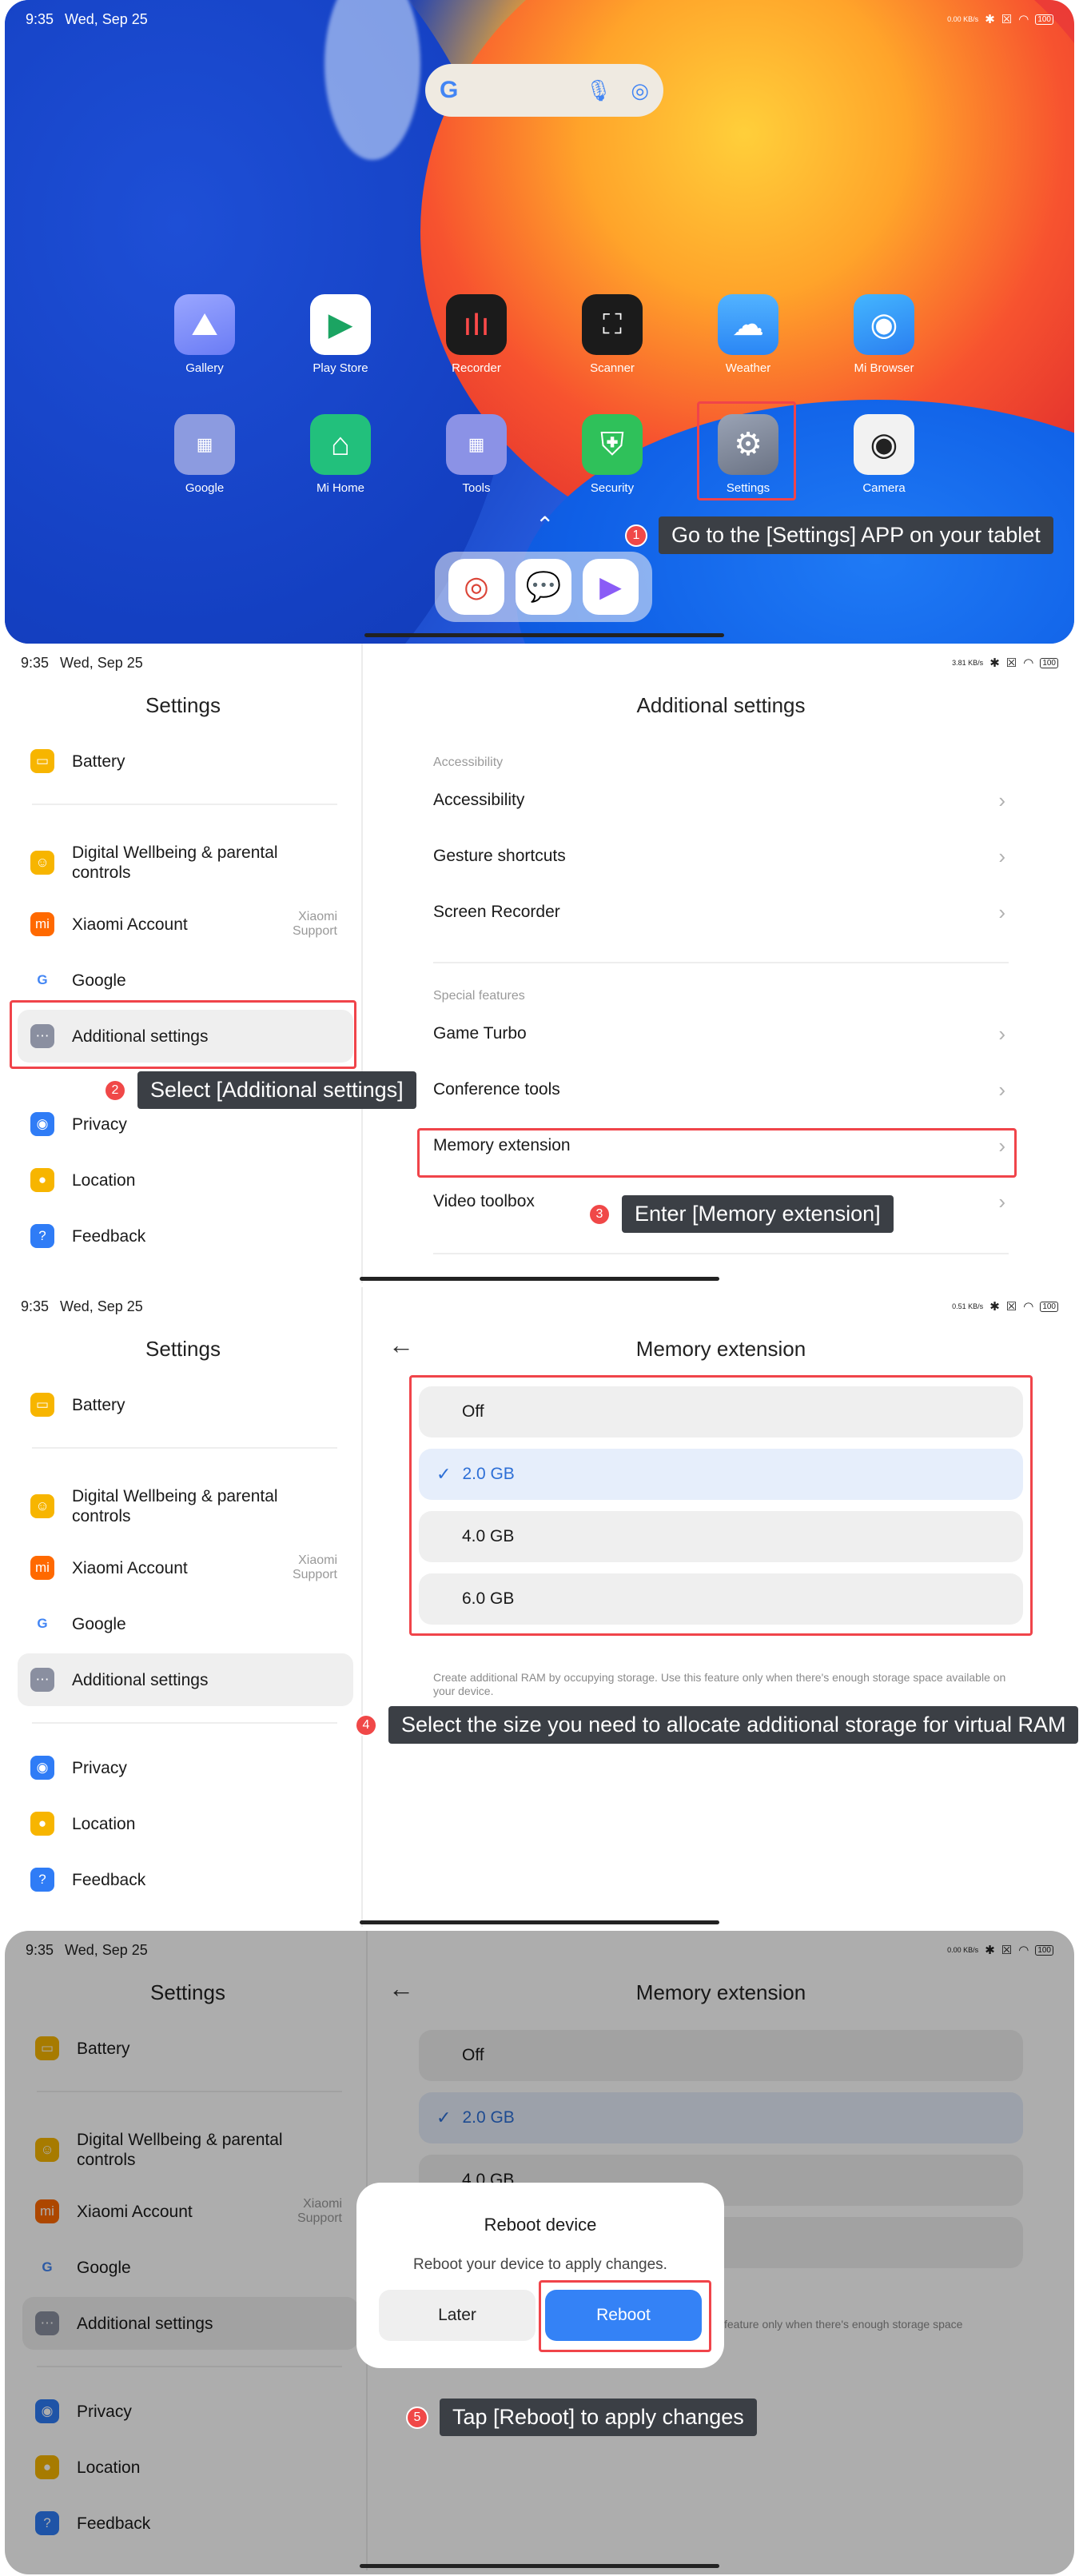 The width and height of the screenshot is (1079, 2576). What do you see at coordinates (340, 334) in the screenshot?
I see `app-play-store: ▶ Play Store` at bounding box center [340, 334].